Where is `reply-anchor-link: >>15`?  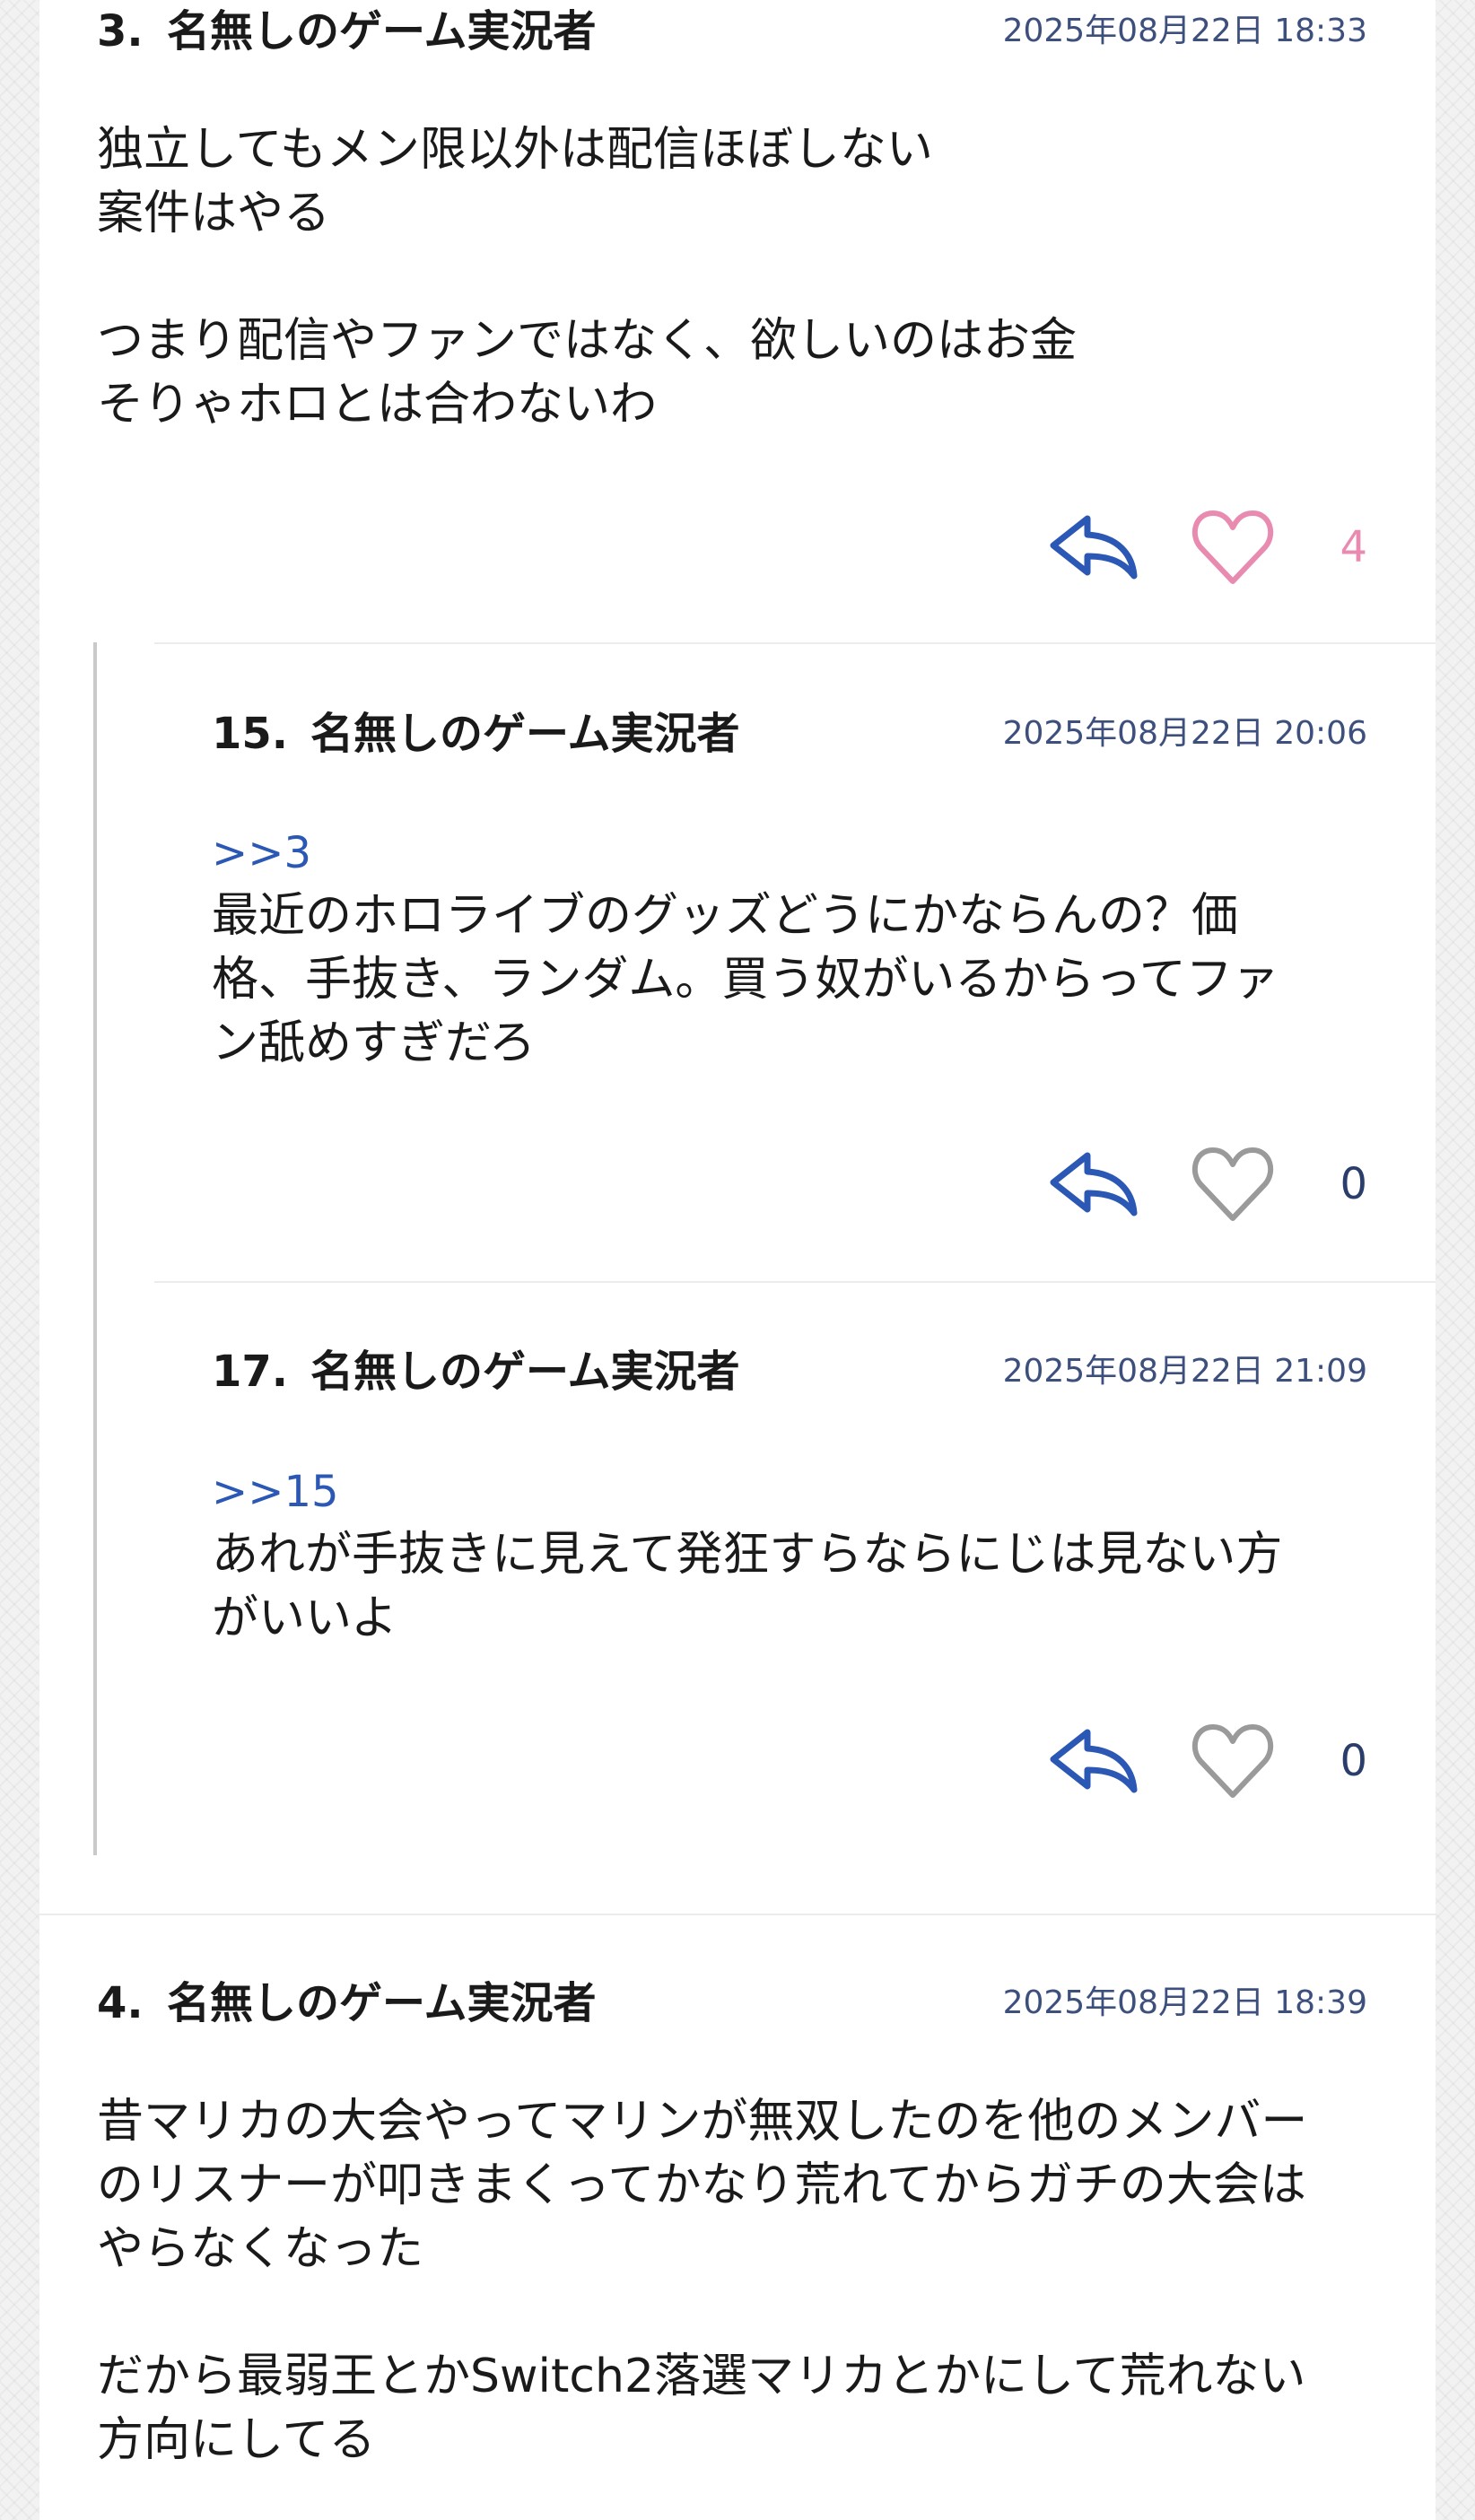
reply-anchor-link: >>15 is located at coordinates (275, 1492).